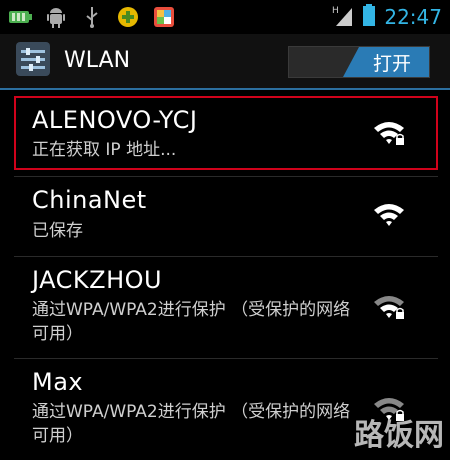 The width and height of the screenshot is (450, 460). I want to click on wlan-toggle: 打开, so click(359, 62).